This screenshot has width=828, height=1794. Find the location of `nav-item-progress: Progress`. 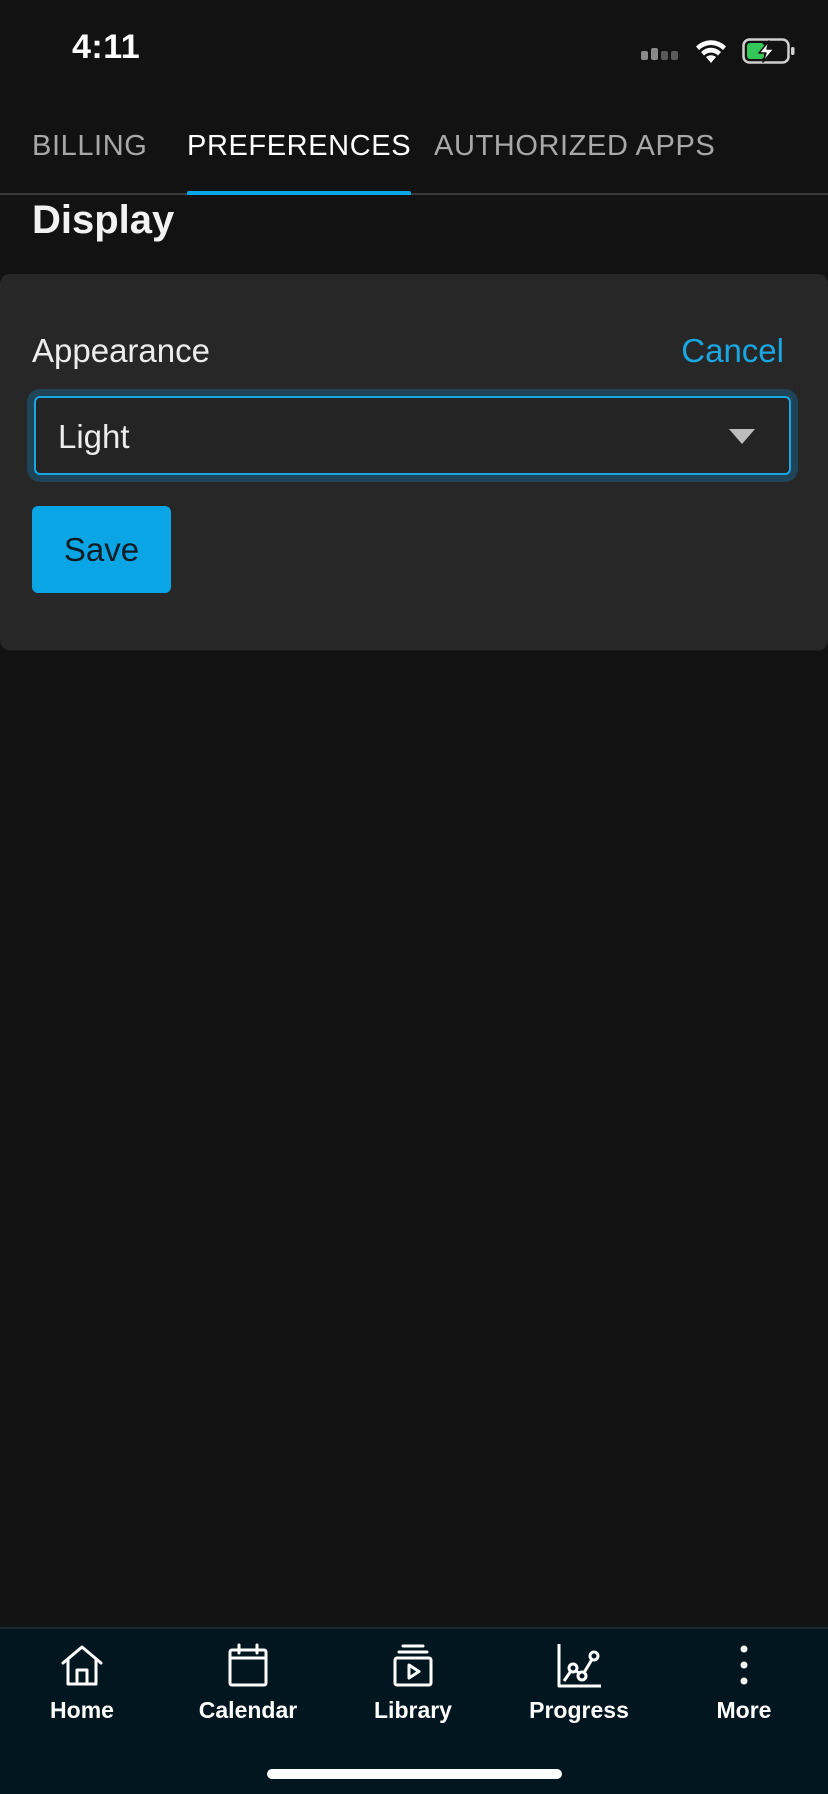

nav-item-progress: Progress is located at coordinates (579, 1691).